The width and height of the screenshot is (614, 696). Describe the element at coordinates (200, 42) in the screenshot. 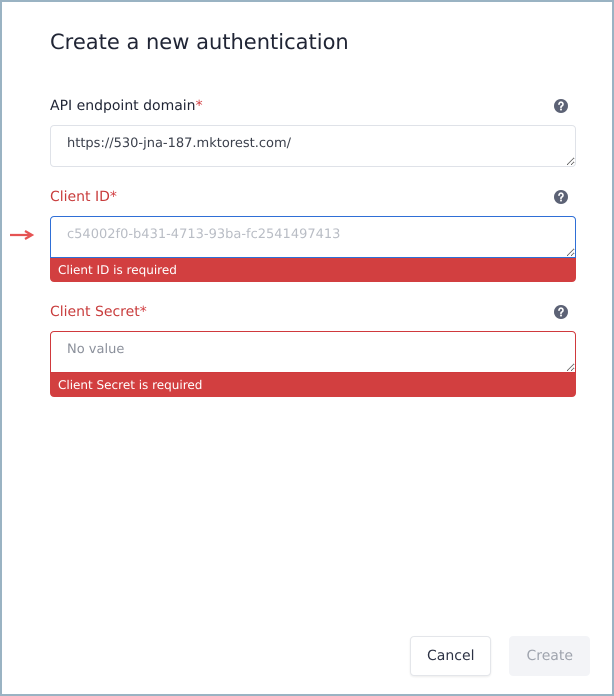

I see `dialog-title: Create a new authentication` at that location.